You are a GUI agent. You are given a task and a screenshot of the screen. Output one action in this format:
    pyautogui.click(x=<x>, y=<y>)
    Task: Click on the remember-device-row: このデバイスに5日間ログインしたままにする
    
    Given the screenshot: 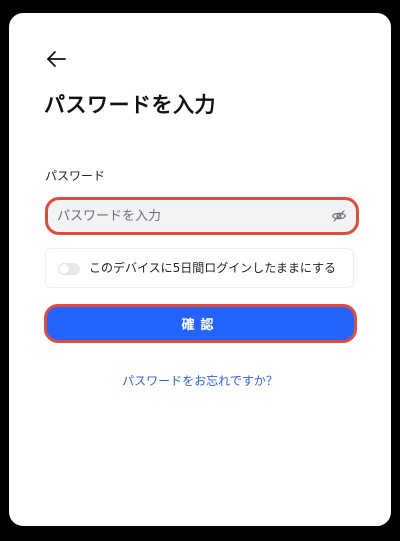 What is the action you would take?
    pyautogui.click(x=199, y=268)
    